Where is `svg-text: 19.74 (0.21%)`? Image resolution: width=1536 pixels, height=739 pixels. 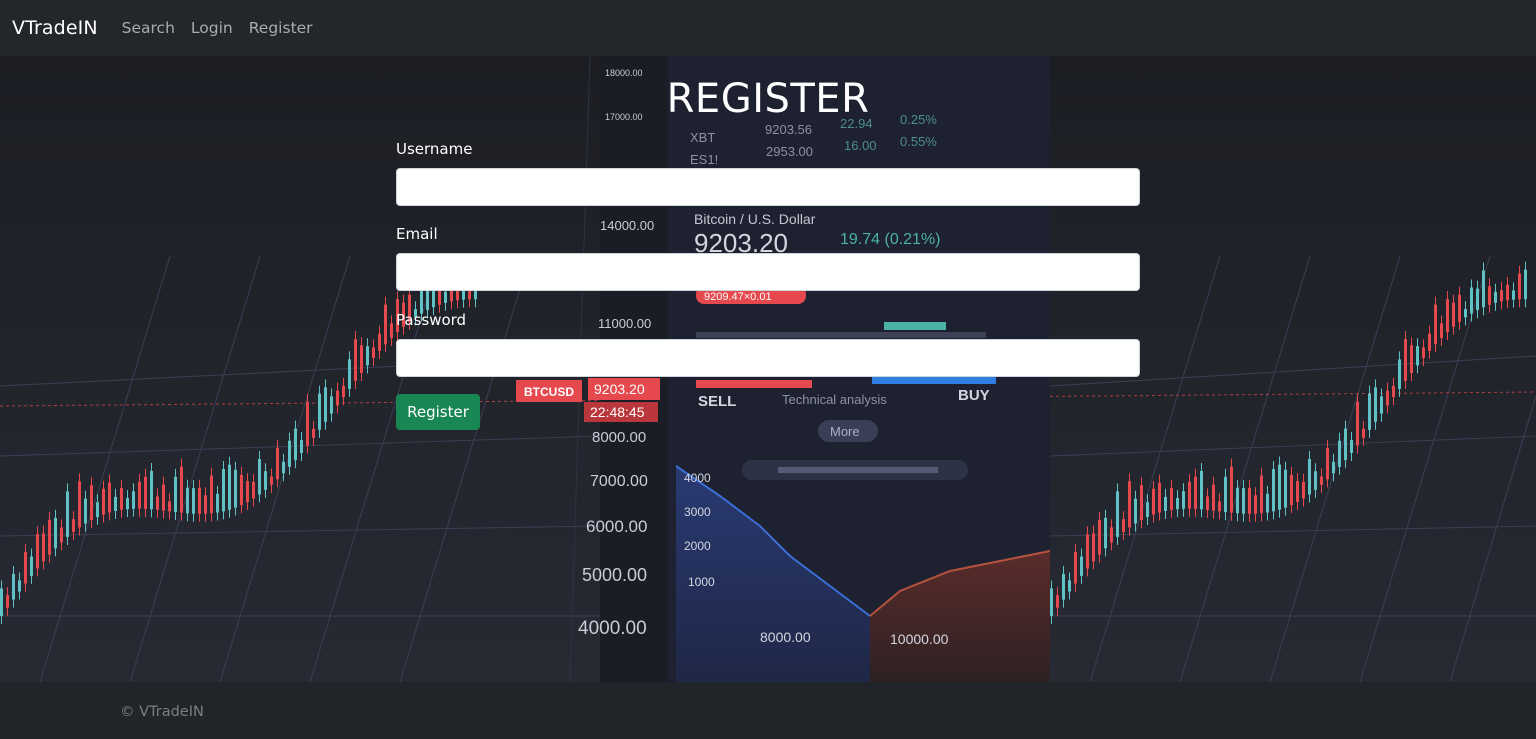 svg-text: 19.74 (0.21%) is located at coordinates (890, 239).